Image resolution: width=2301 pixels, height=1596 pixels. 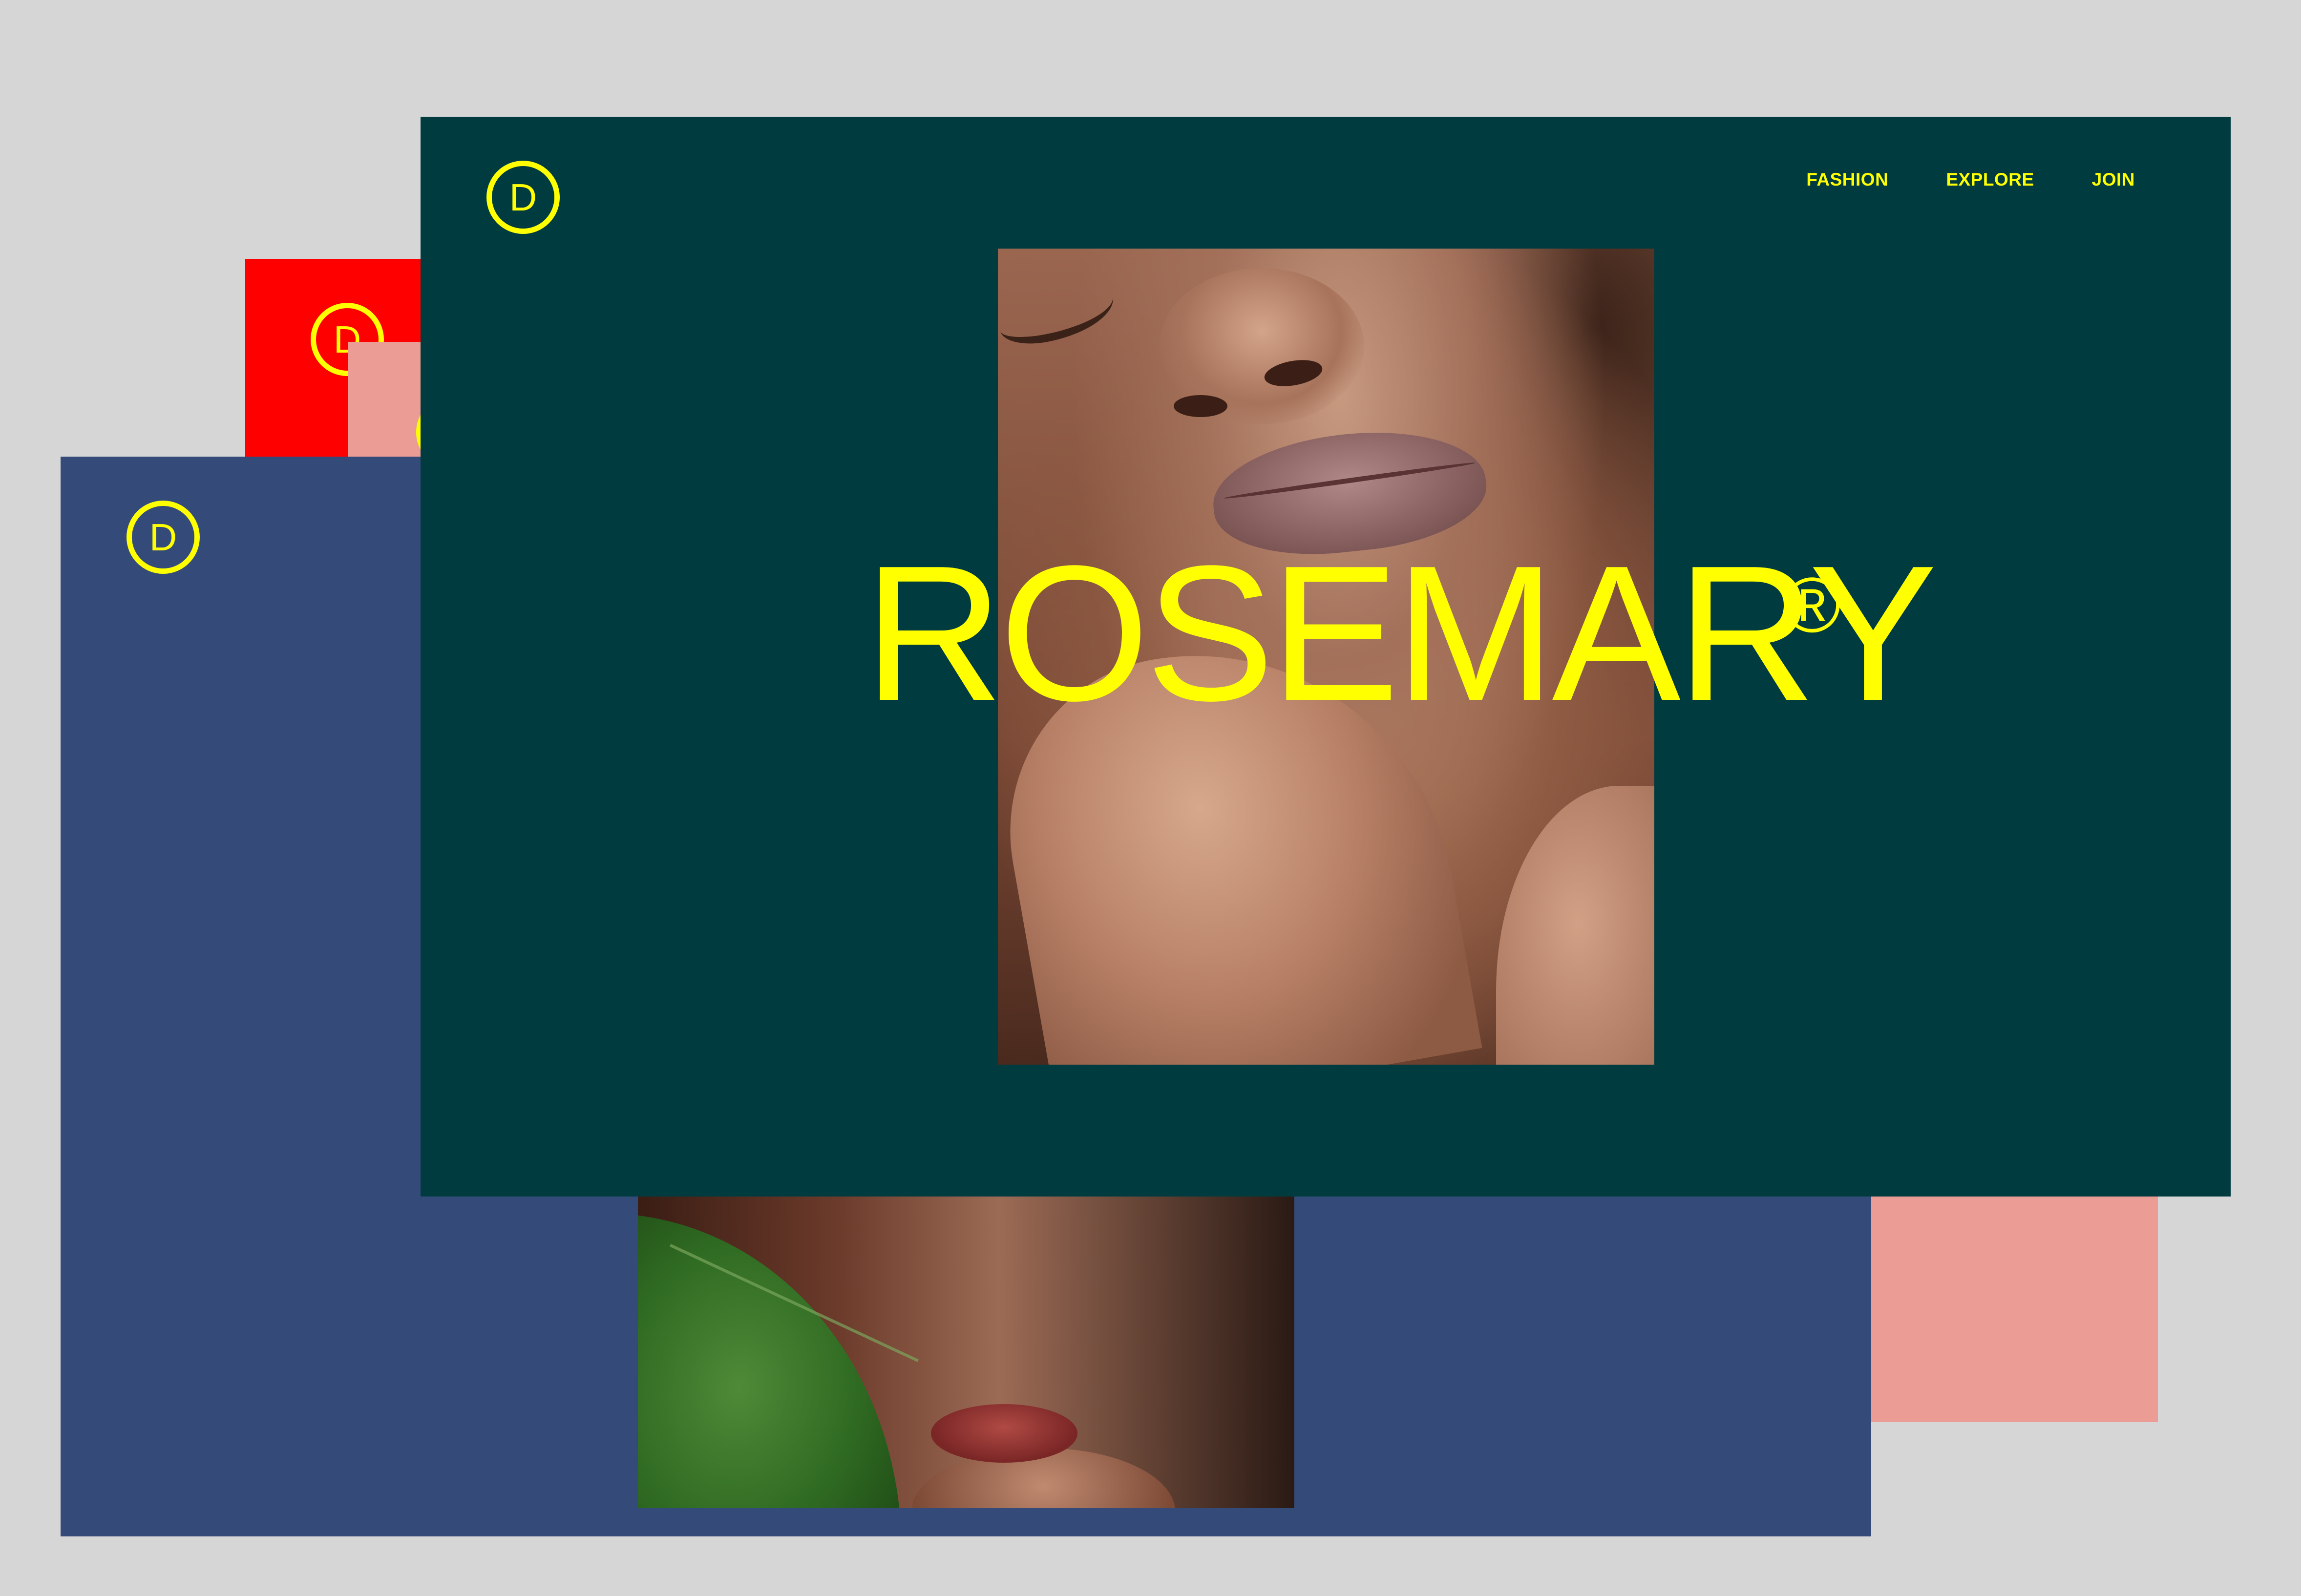 I want to click on photo-red-lips, so click(x=1004, y=1433).